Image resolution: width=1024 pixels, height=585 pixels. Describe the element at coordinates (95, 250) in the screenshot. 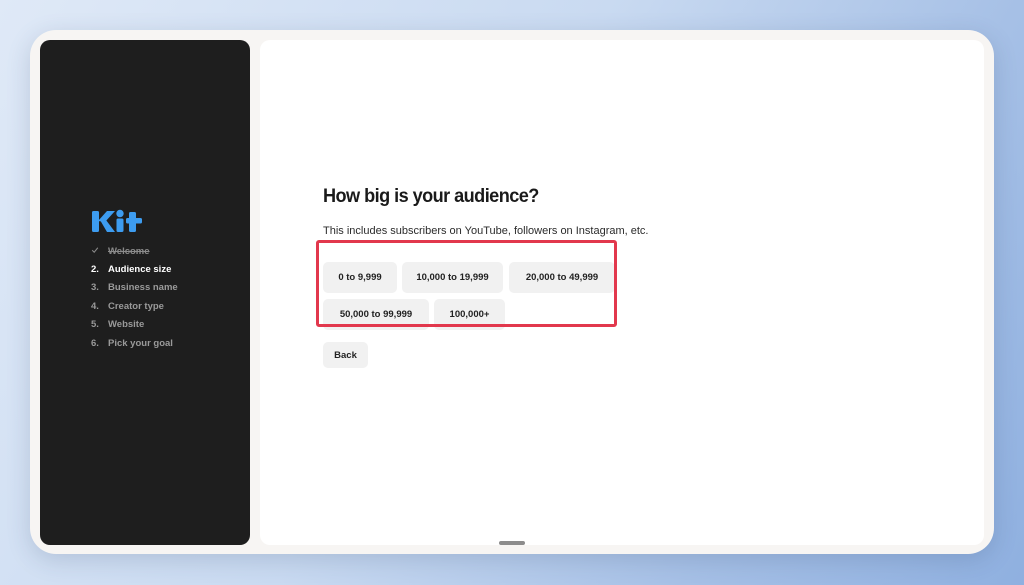

I see `check-icon` at that location.